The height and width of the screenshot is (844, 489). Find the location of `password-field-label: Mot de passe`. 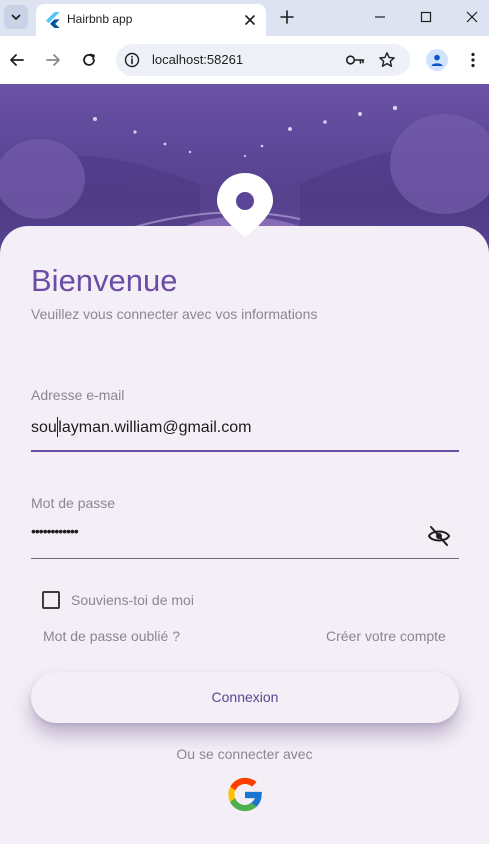

password-field-label: Mot de passe is located at coordinates (73, 503).